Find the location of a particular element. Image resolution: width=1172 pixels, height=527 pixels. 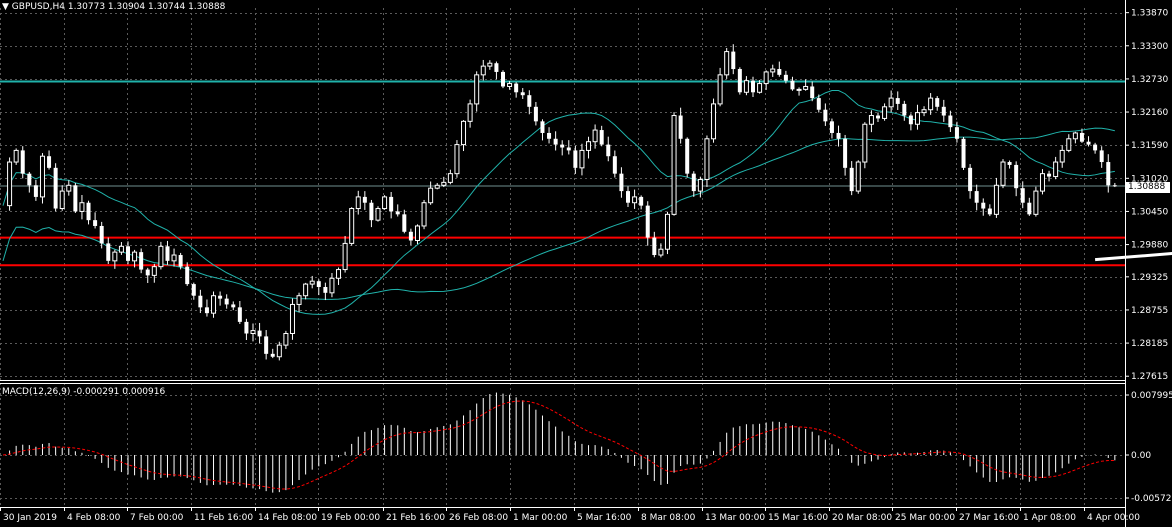

dropdown-arrow-icon: ▼ is located at coordinates (5, 7).